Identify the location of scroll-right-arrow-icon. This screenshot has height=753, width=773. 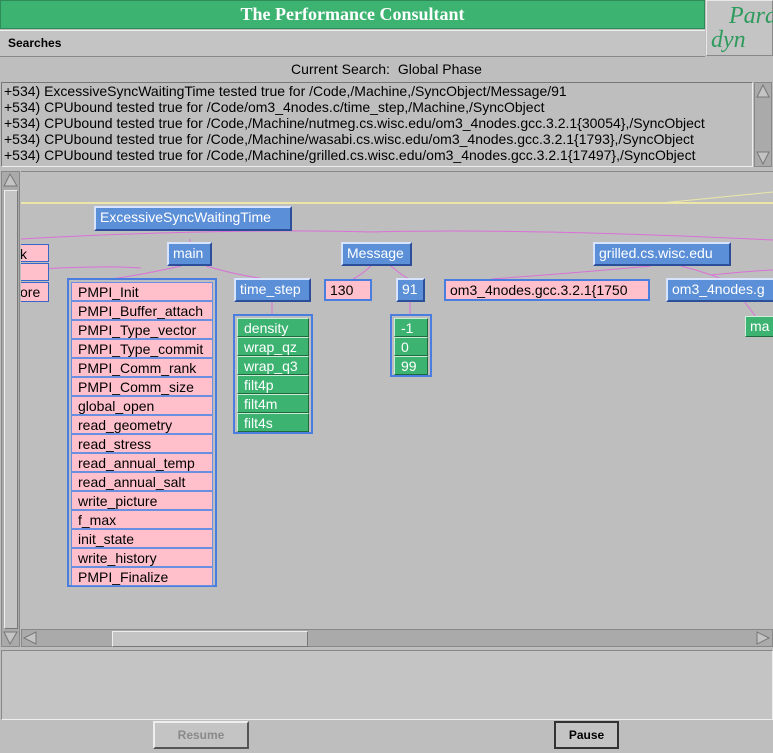
(763, 638).